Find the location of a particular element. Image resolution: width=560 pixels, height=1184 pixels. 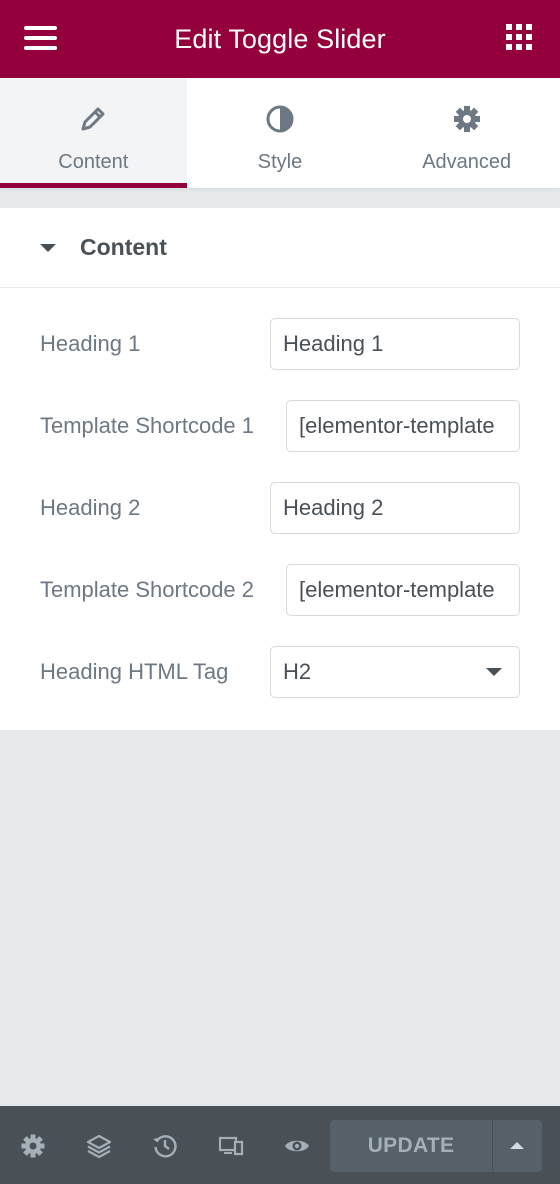

panel-tabs: Content Style Advanced is located at coordinates (280, 133).